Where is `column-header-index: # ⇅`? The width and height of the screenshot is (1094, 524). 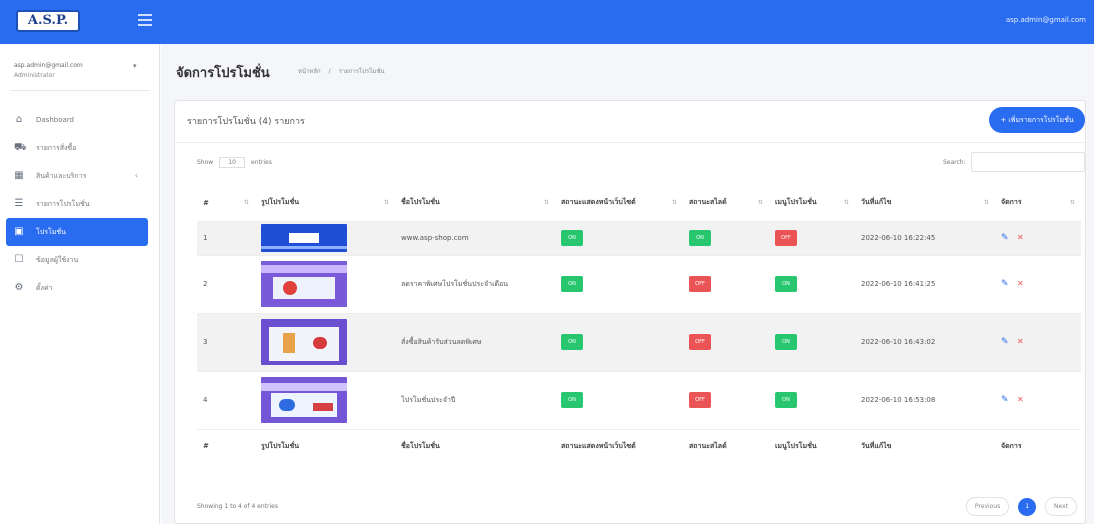
column-header-index: # ⇅ is located at coordinates (226, 203).